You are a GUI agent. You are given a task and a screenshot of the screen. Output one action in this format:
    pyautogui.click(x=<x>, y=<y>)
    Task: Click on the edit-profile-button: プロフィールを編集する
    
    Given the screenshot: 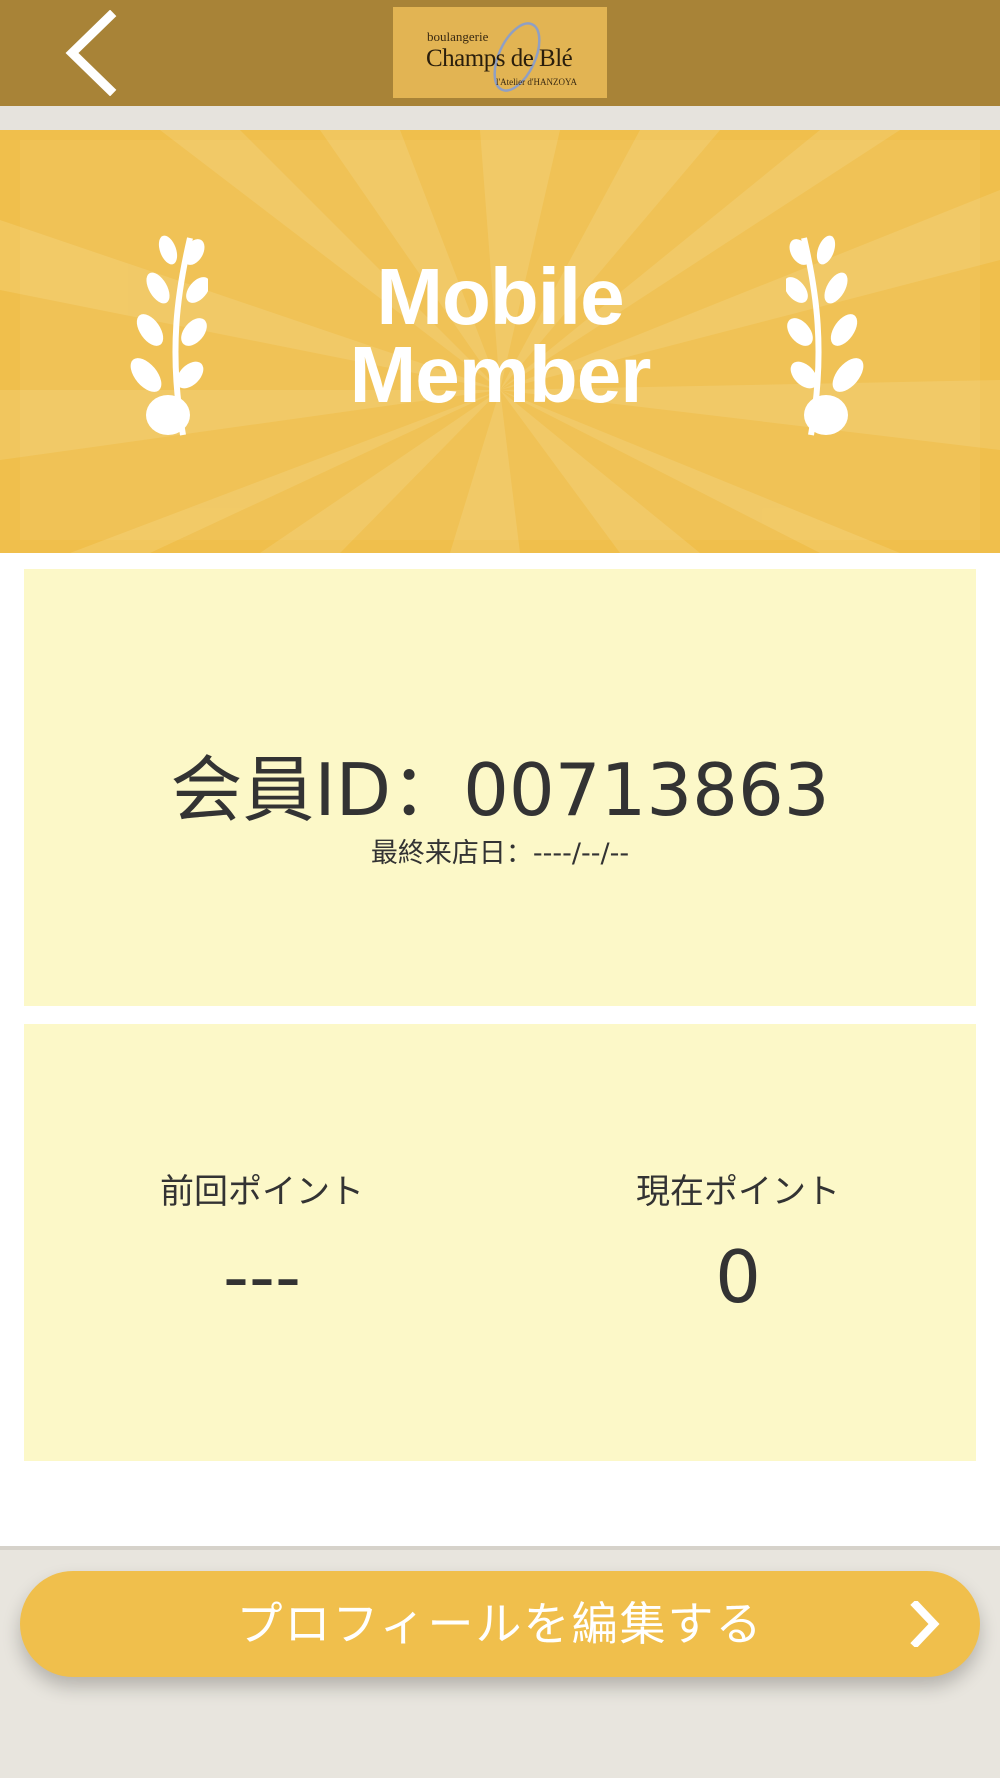 What is the action you would take?
    pyautogui.click(x=500, y=1624)
    